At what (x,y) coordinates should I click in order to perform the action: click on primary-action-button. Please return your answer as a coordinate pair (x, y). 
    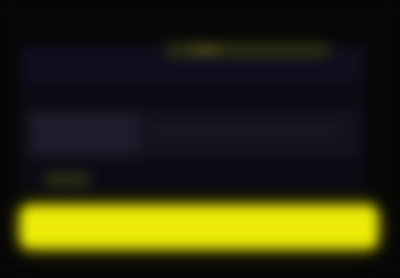
    Looking at the image, I should click on (199, 227).